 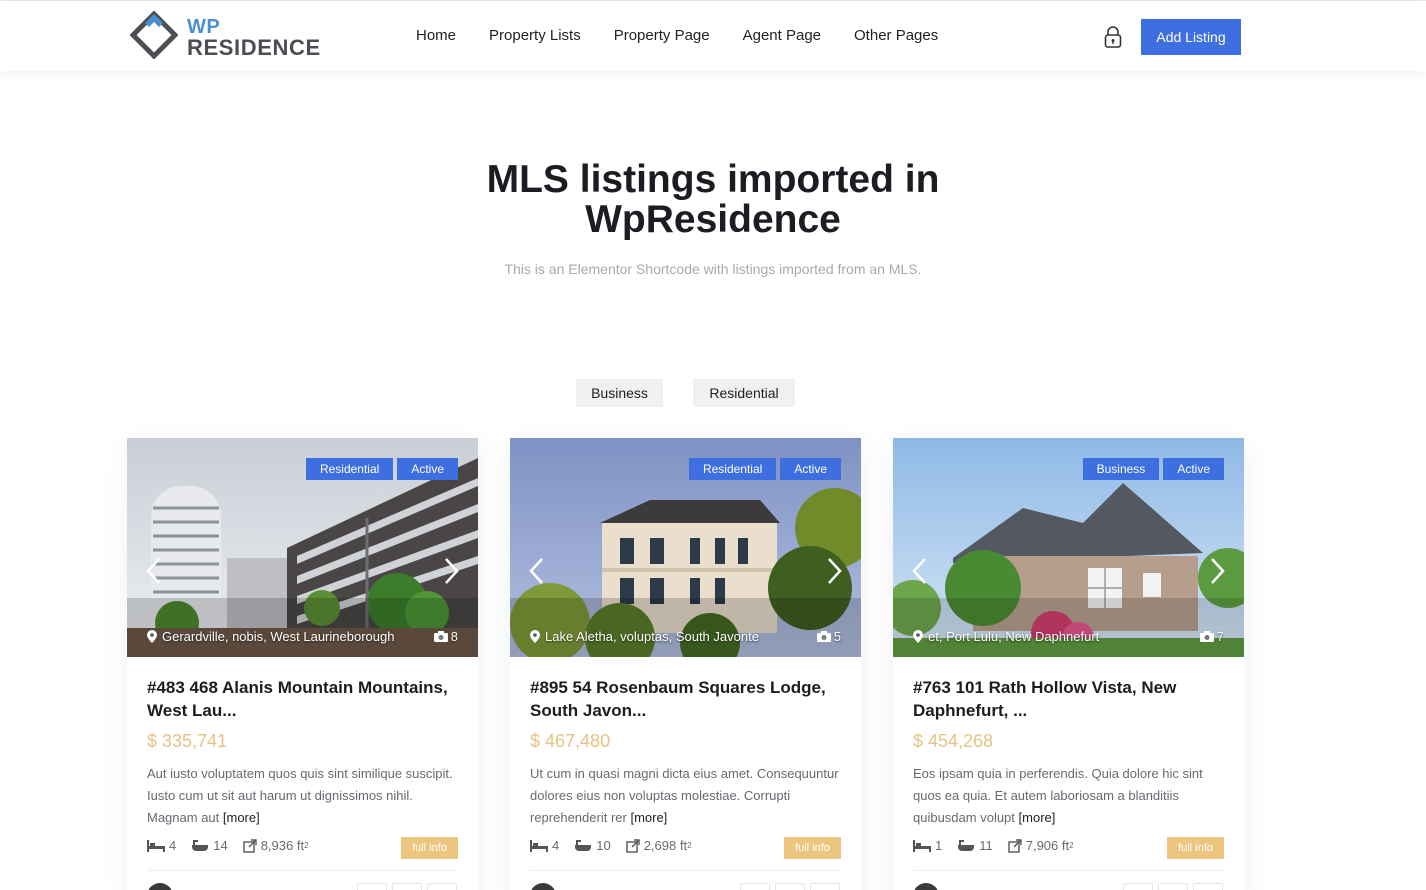 What do you see at coordinates (652, 636) in the screenshot?
I see `location-text: Lake Aletha, voluptas, South Javonte` at bounding box center [652, 636].